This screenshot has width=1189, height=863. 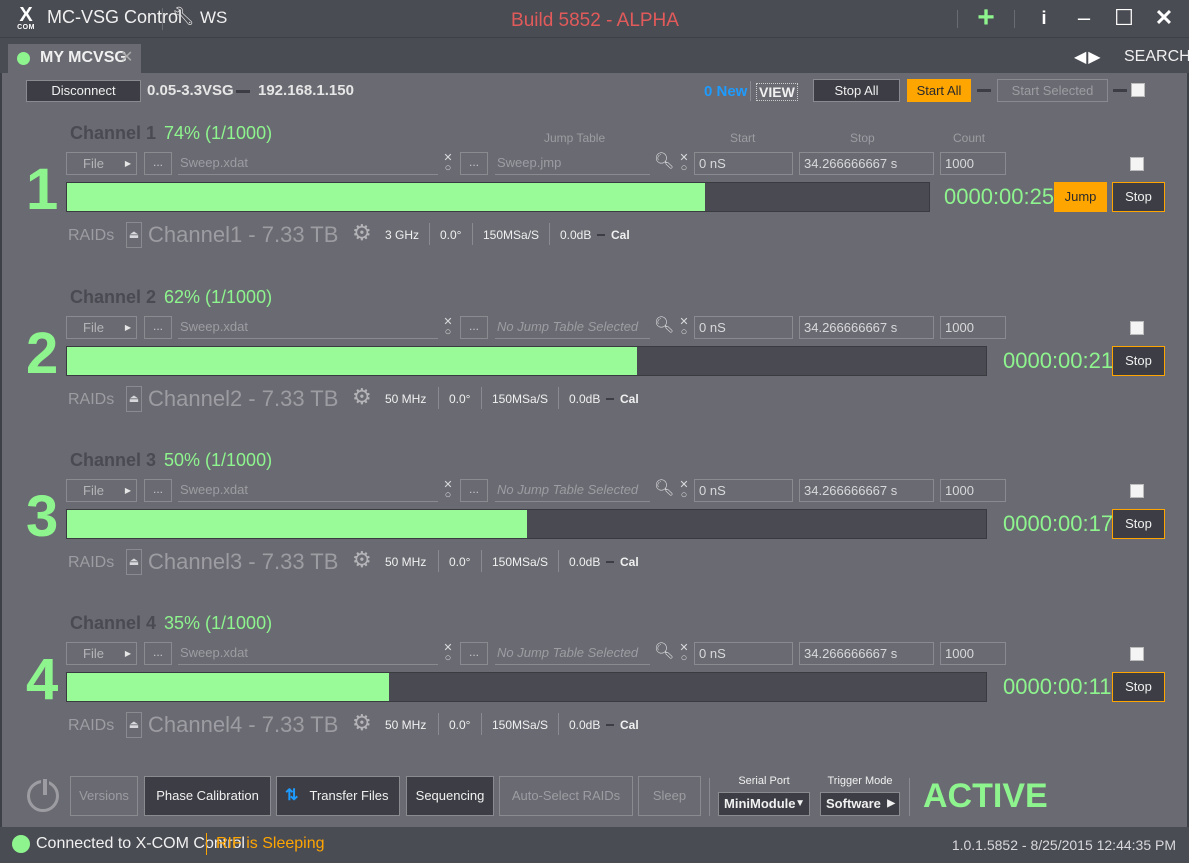 I want to click on tab-my-mcvsg: MY MCVSG ✕, so click(x=74, y=58).